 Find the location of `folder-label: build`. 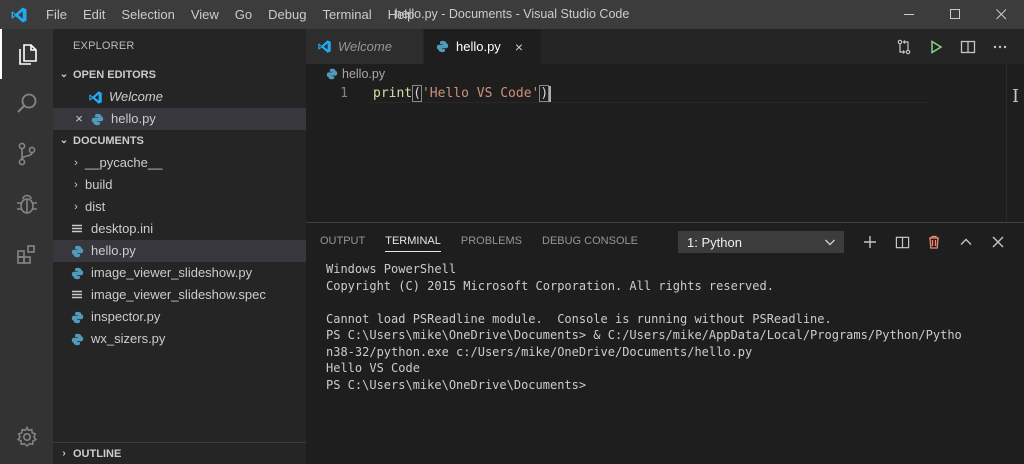

folder-label: build is located at coordinates (99, 184).